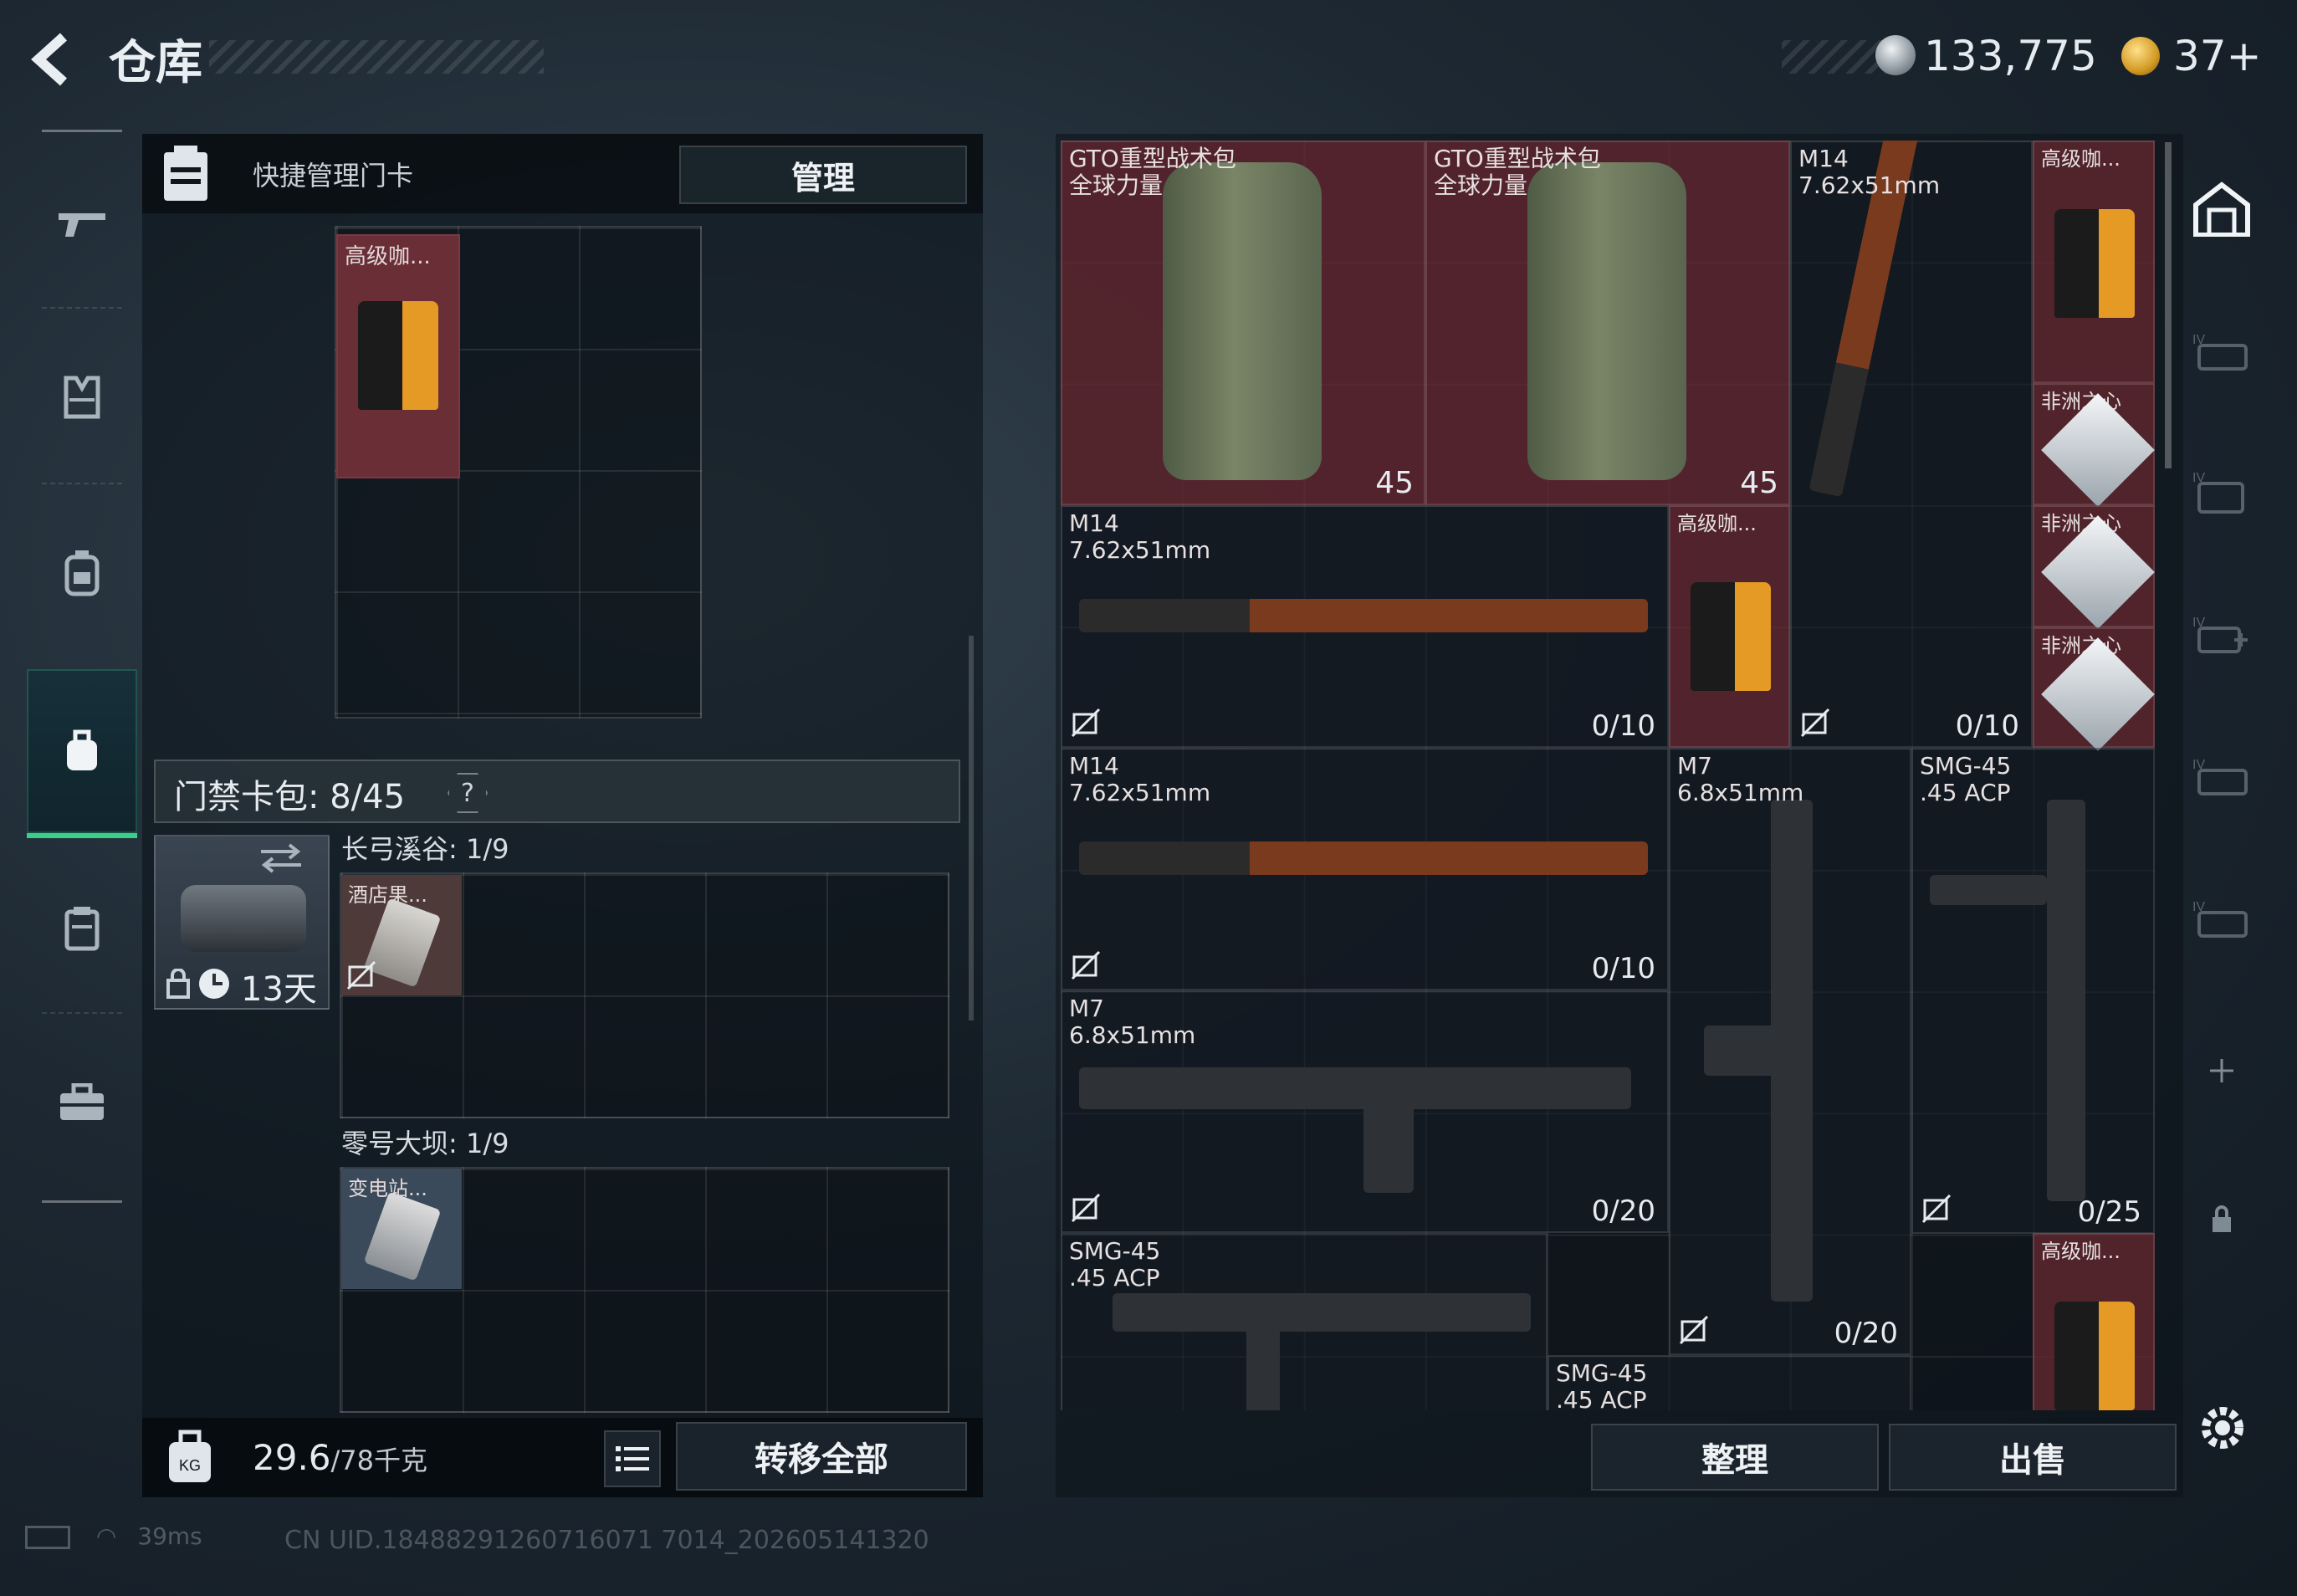 This screenshot has height=1596, width=2297. I want to click on sort-button: 整理, so click(1735, 1458).